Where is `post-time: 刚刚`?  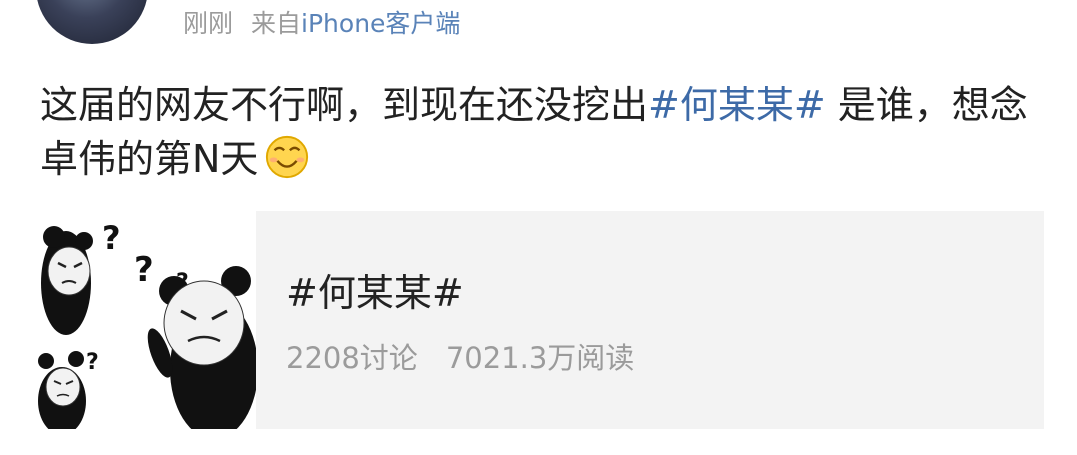
post-time: 刚刚 is located at coordinates (208, 23).